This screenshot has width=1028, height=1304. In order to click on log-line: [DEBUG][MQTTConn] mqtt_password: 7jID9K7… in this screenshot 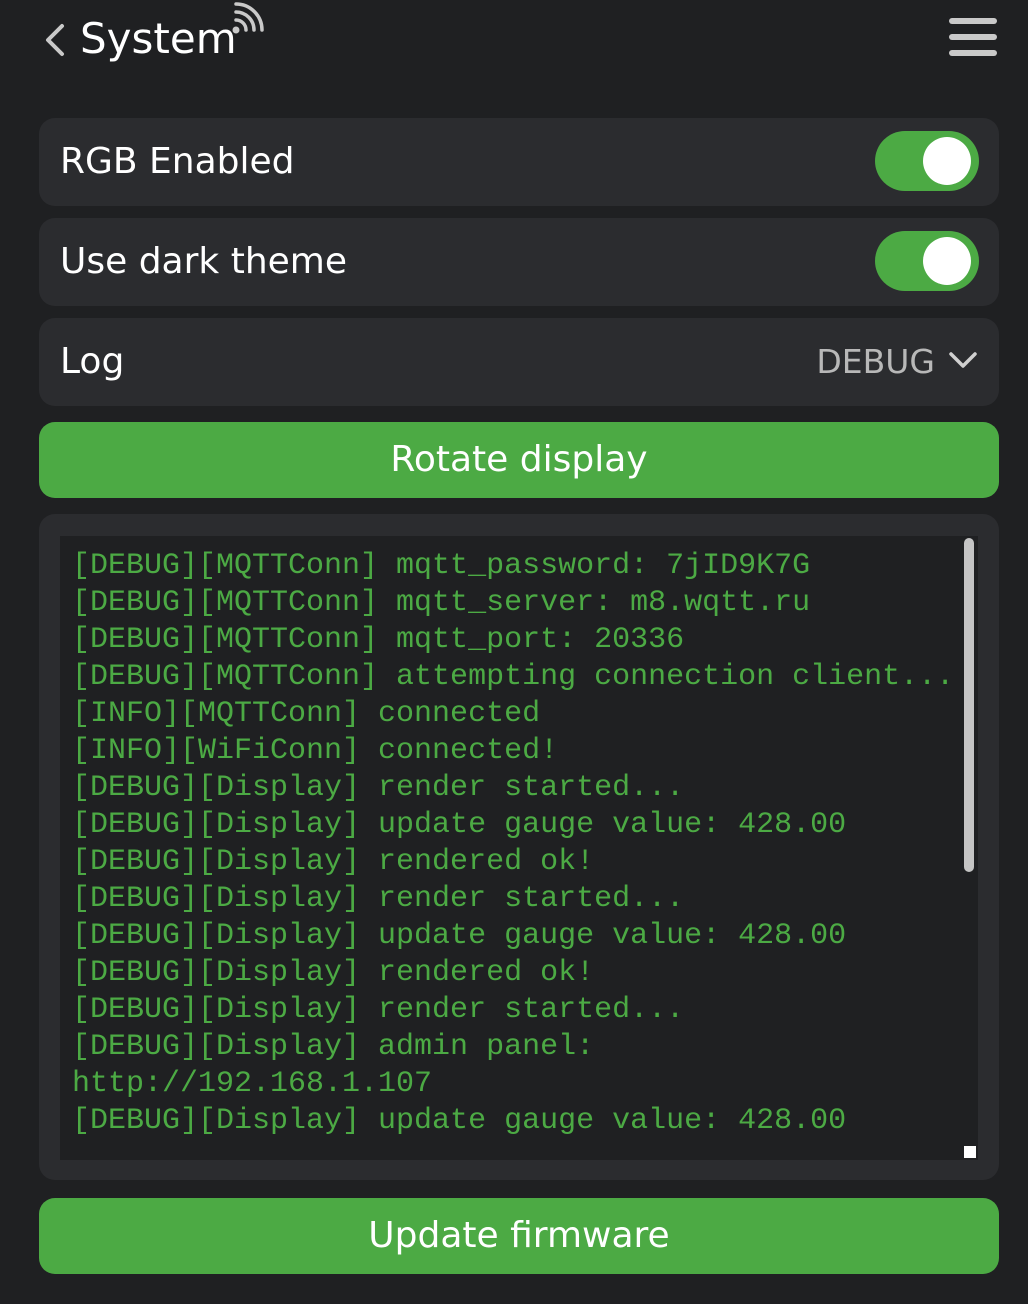, I will do `click(441, 566)`.